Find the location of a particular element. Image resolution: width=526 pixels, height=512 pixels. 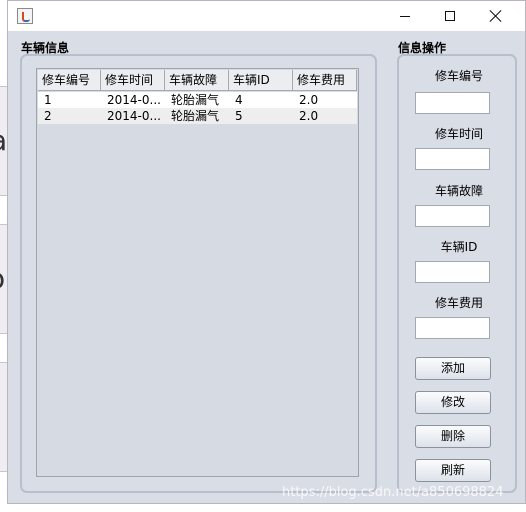

repair-time-label: 修车时间 is located at coordinates (458, 134).